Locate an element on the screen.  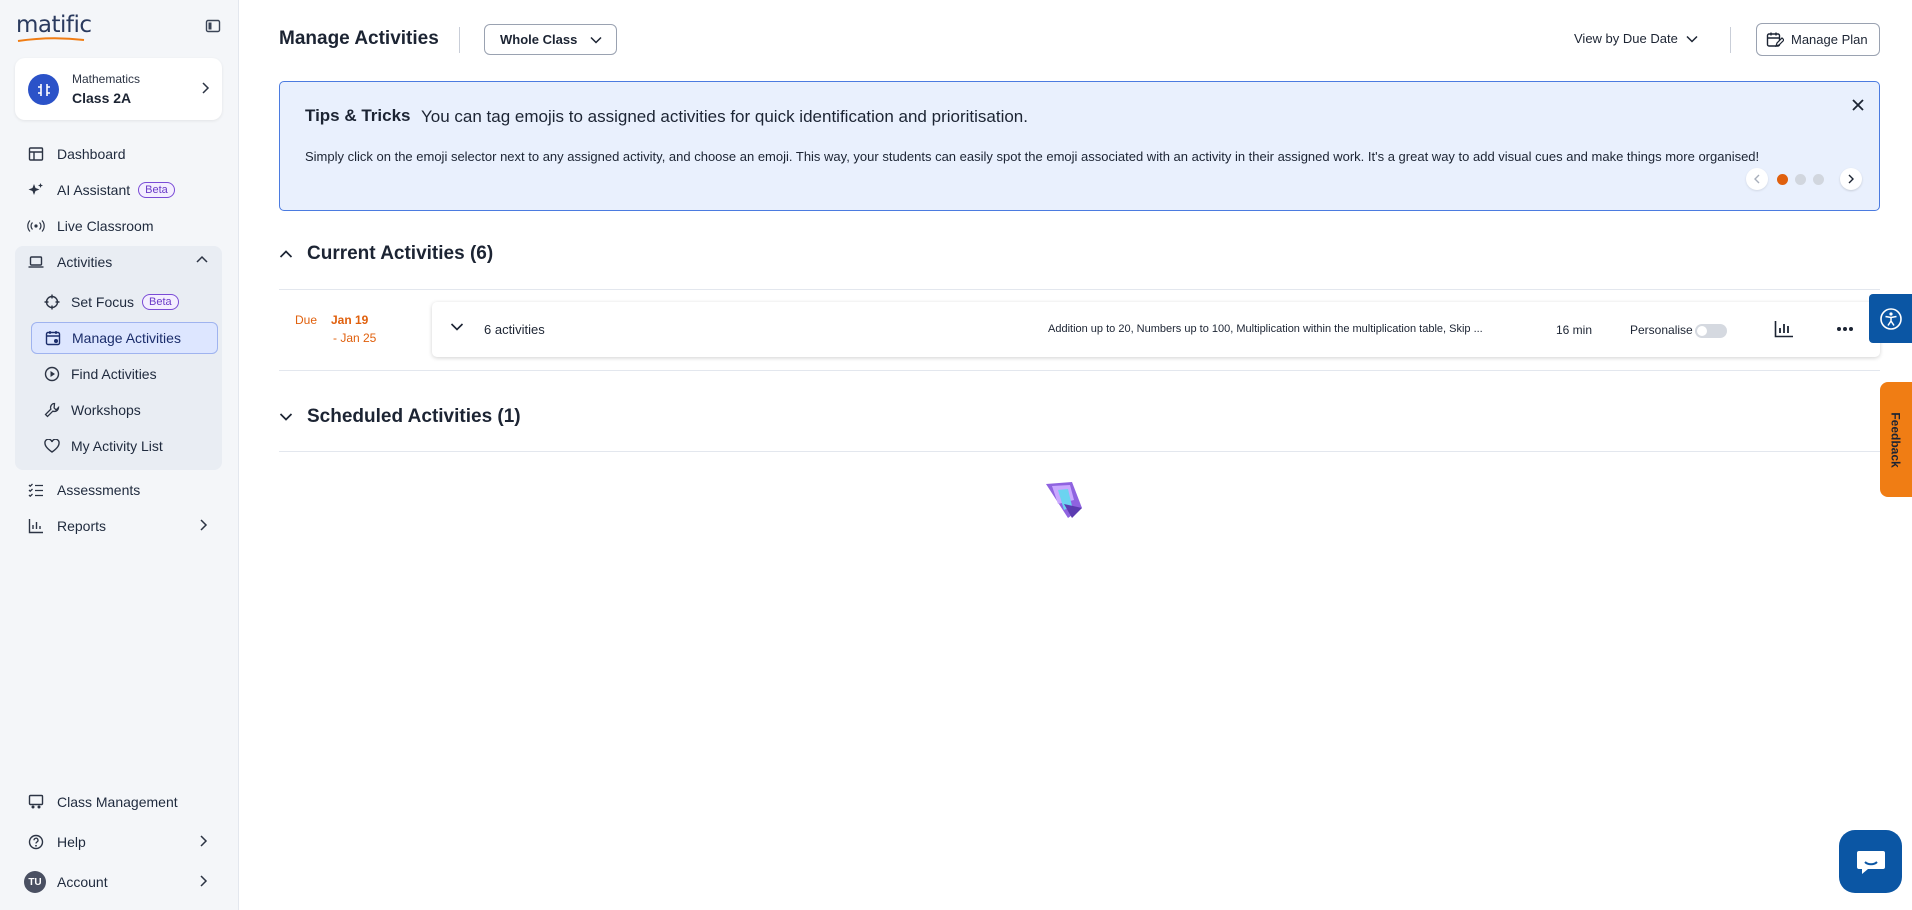
manage-plan-label: Manage Plan is located at coordinates (1829, 39).